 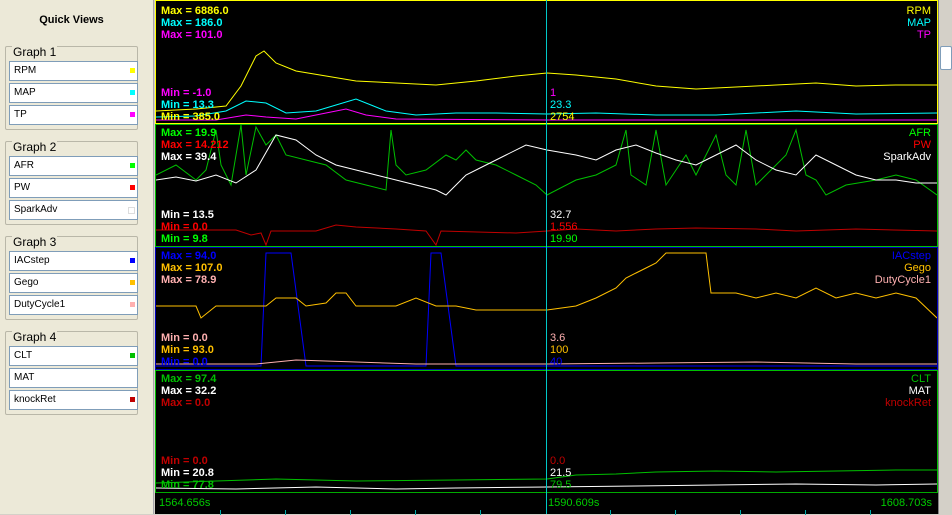 What do you see at coordinates (561, 215) in the screenshot?
I see `graph-2-cursor-value-0: 32.7` at bounding box center [561, 215].